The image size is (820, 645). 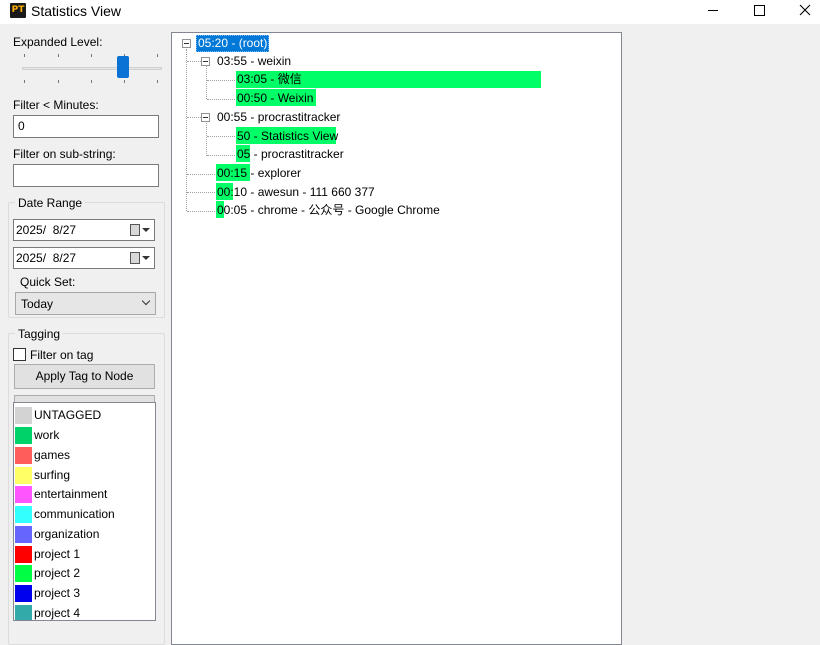 I want to click on date-range-title: Date Range, so click(x=50, y=203).